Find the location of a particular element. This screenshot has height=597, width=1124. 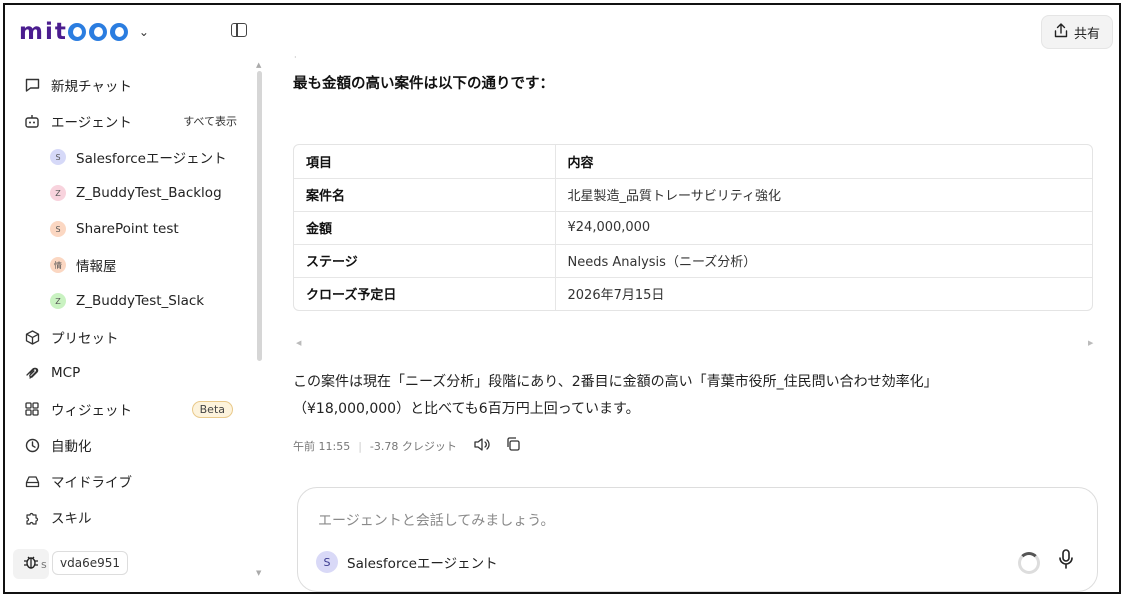

robot-icon is located at coordinates (32, 121).